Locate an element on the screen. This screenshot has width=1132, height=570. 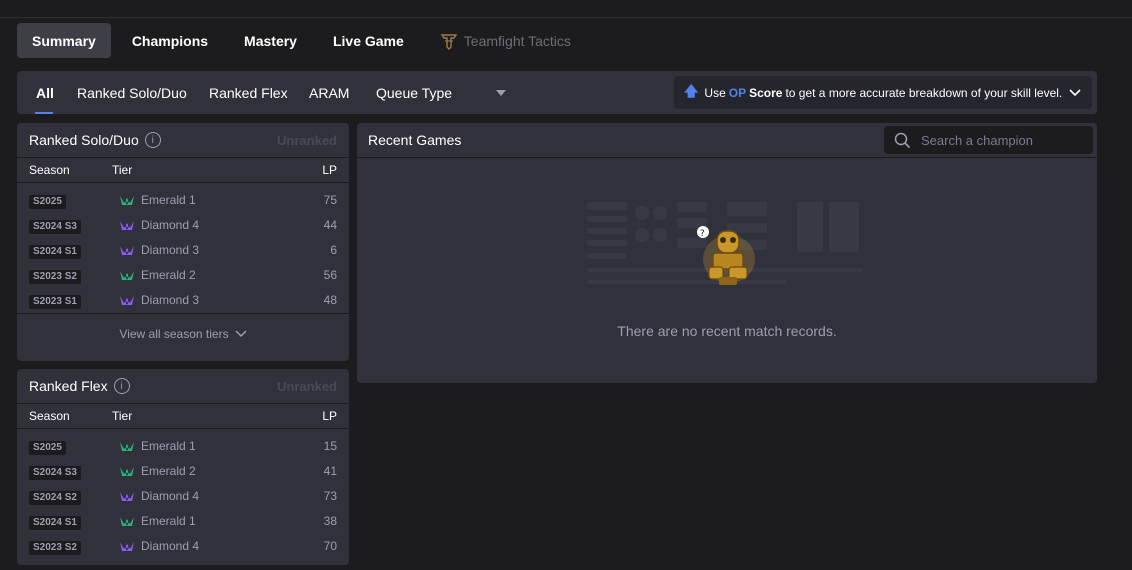
ranked-flex-column-headers: Season Tier LP is located at coordinates (183, 416).